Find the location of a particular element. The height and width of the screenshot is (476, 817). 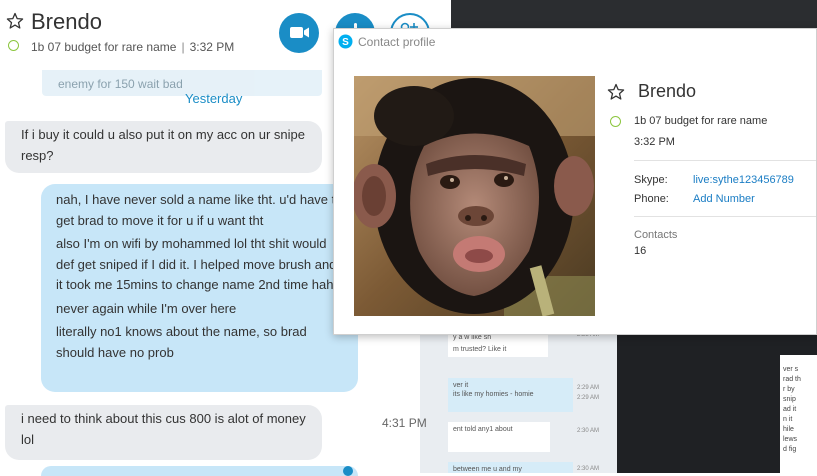

video-call-button is located at coordinates (299, 33).